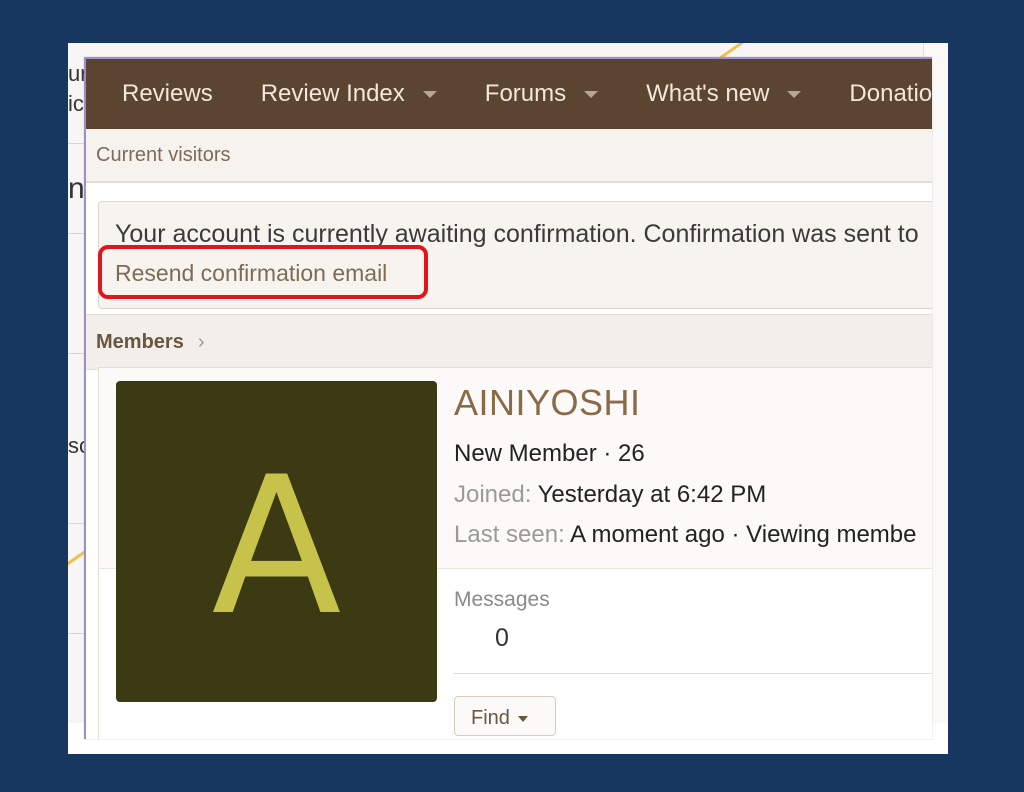 The height and width of the screenshot is (792, 1024). What do you see at coordinates (525, 93) in the screenshot?
I see `nav-item-label: Forums` at bounding box center [525, 93].